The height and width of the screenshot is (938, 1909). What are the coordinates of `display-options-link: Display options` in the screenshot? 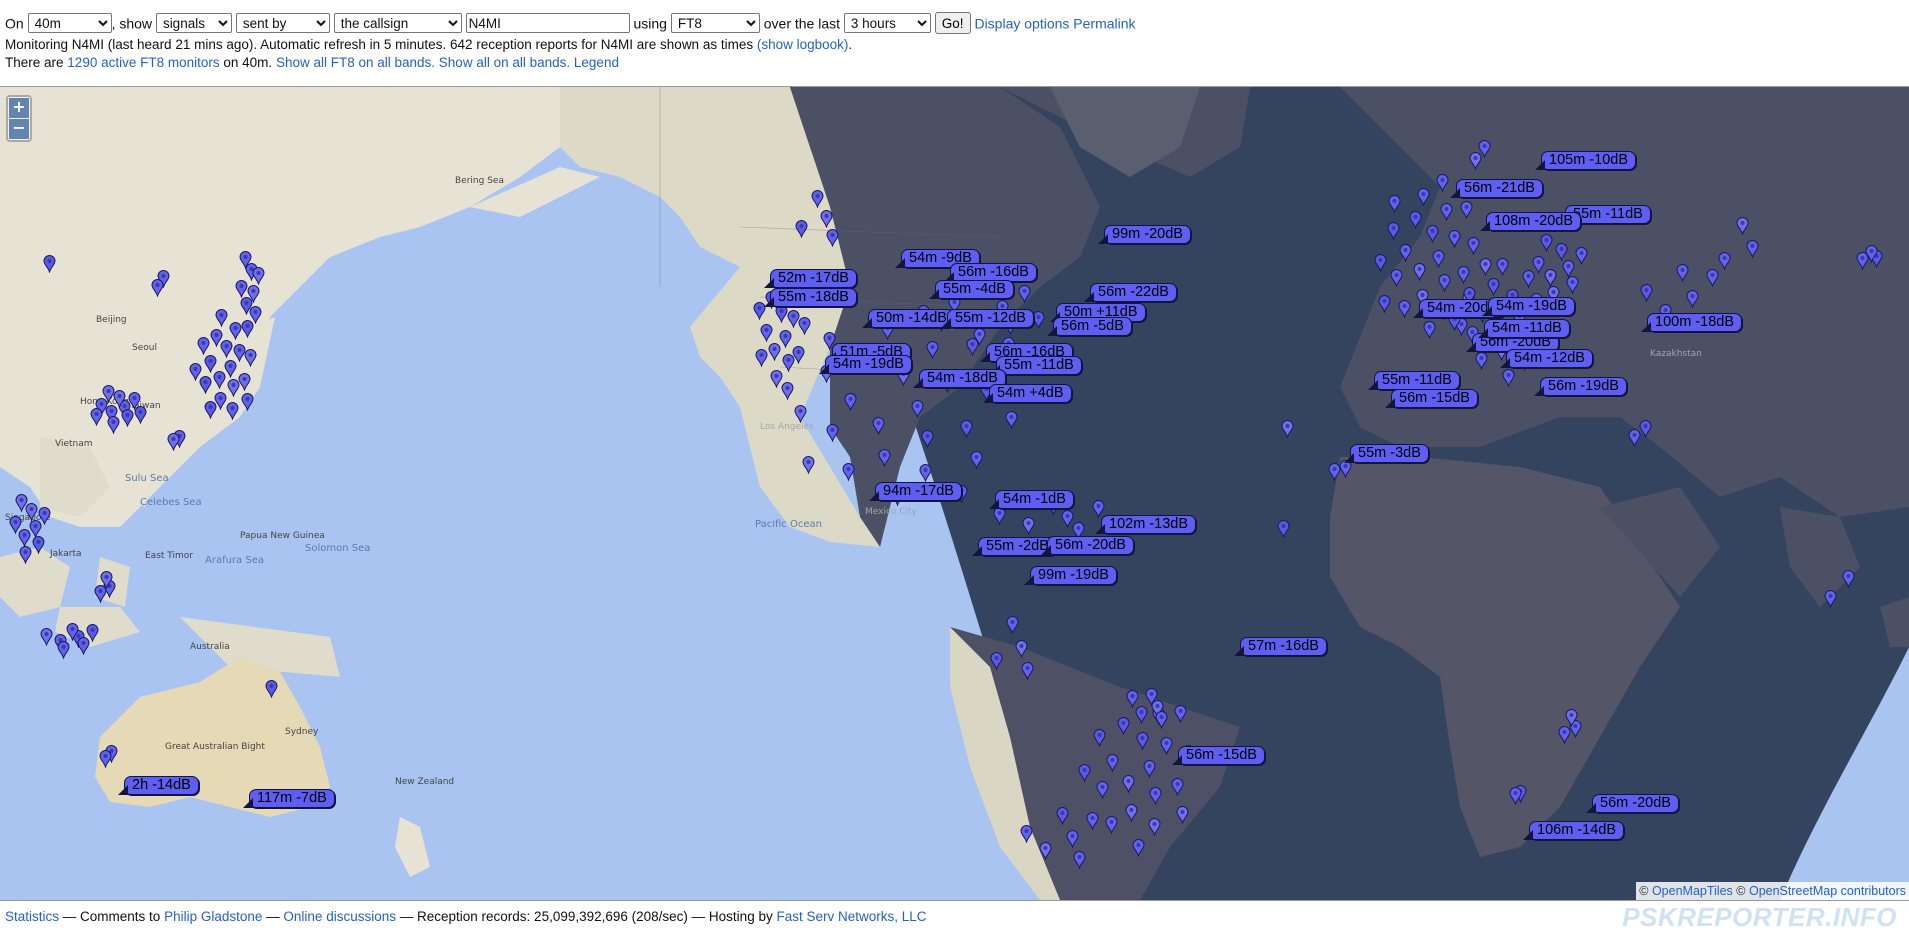 It's located at (1021, 23).